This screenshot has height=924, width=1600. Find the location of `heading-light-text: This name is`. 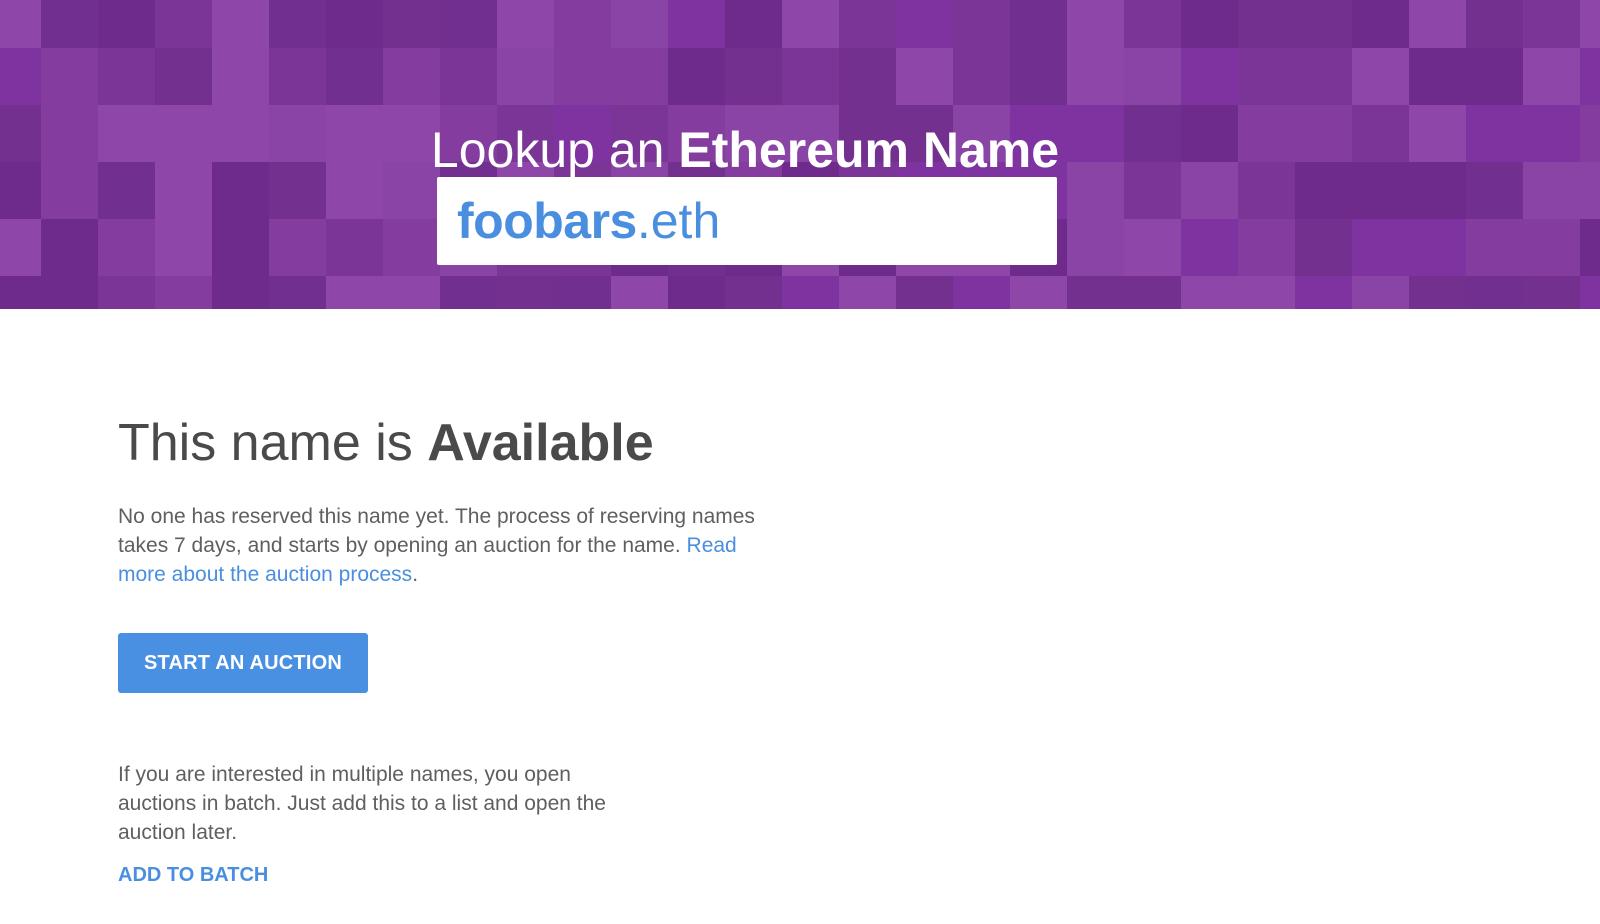

heading-light-text: This name is is located at coordinates (273, 443).